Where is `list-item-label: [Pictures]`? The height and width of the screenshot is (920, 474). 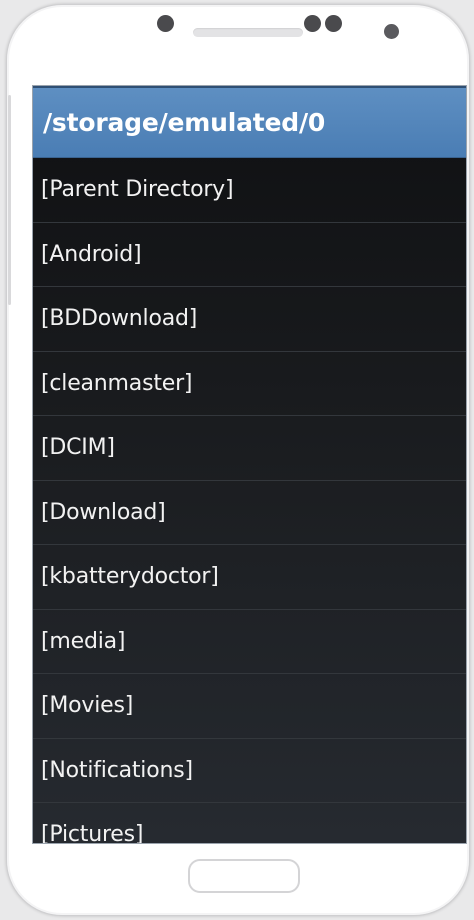 list-item-label: [Pictures] is located at coordinates (92, 833).